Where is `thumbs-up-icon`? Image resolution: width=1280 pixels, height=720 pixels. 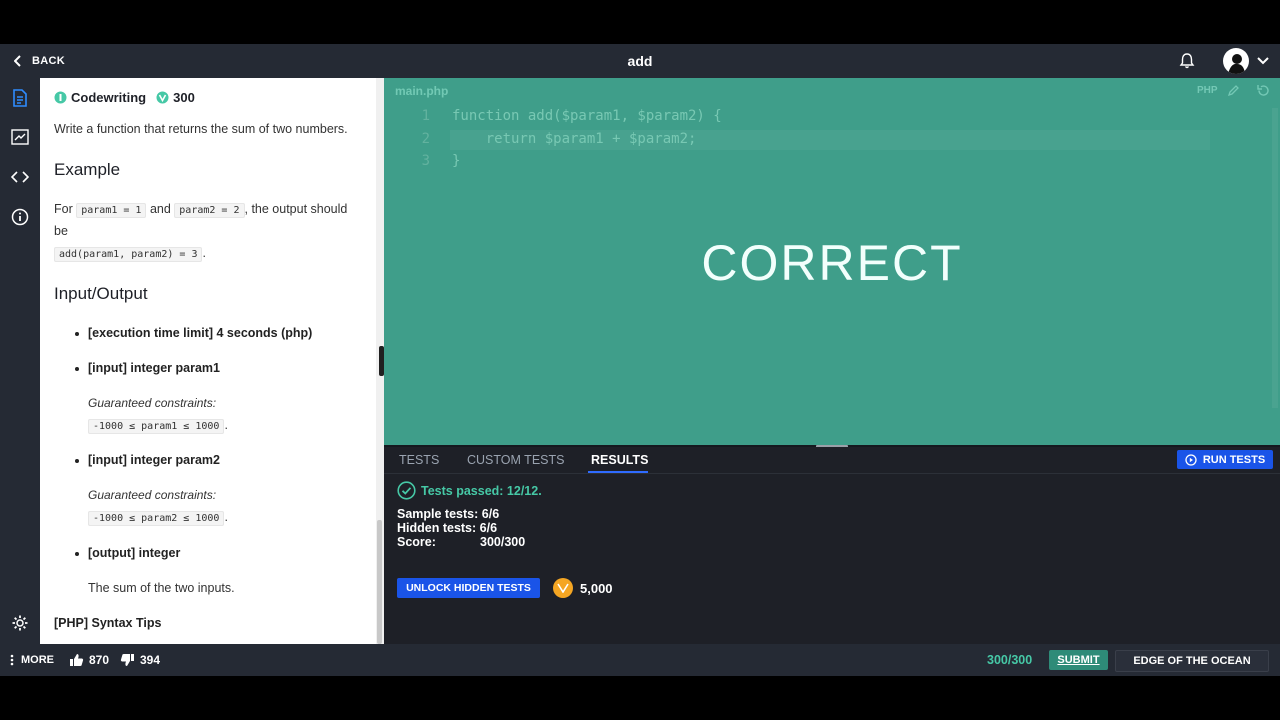 thumbs-up-icon is located at coordinates (77, 660).